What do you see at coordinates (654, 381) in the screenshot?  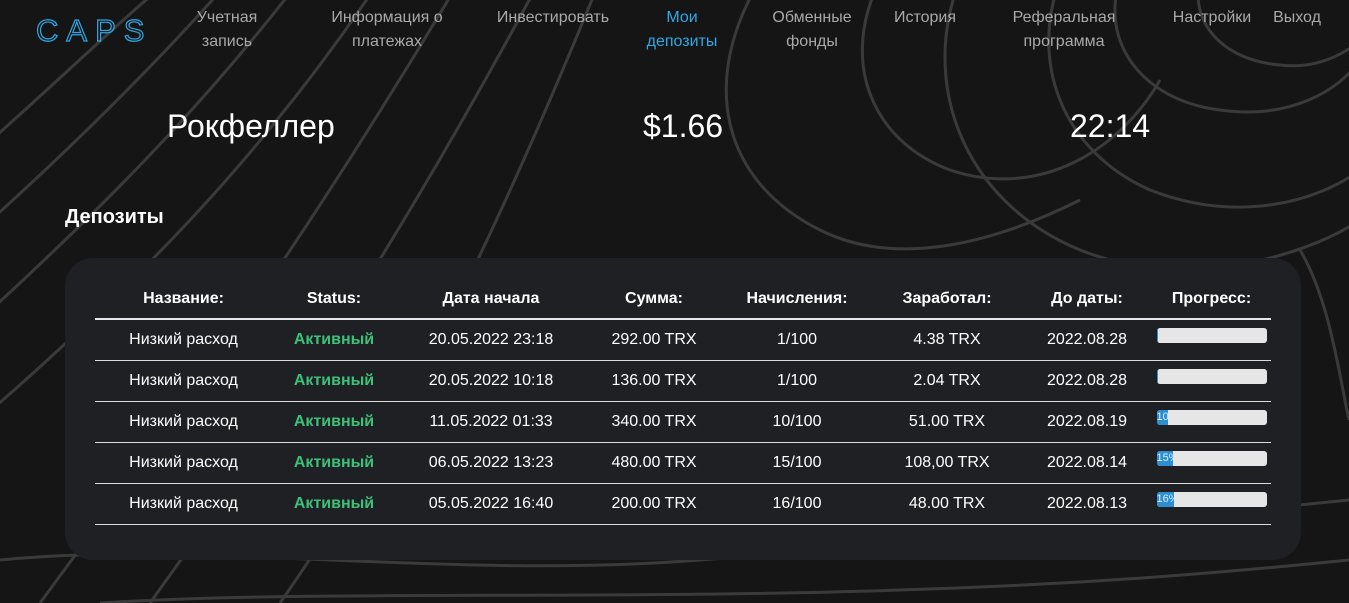 I see `amount: 136.00 TRX` at bounding box center [654, 381].